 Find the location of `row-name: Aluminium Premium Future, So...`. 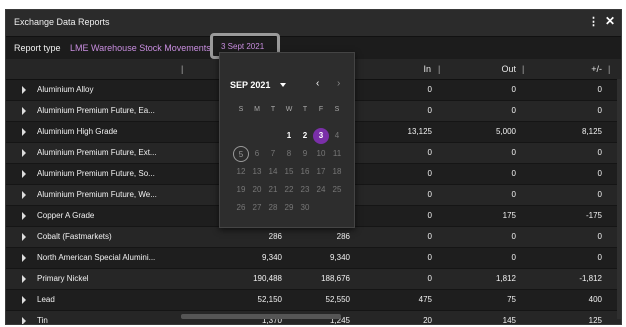

row-name: Aluminium Premium Future, So... is located at coordinates (96, 173).